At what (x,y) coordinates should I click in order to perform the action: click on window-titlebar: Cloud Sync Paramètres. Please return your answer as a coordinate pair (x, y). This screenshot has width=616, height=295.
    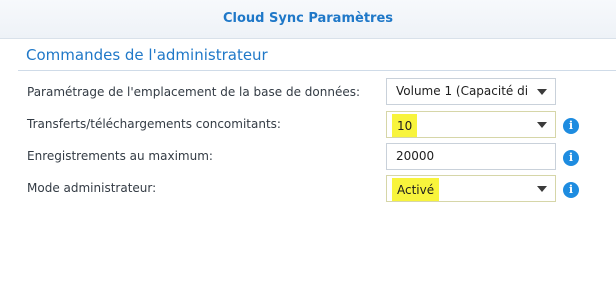
    Looking at the image, I should click on (308, 19).